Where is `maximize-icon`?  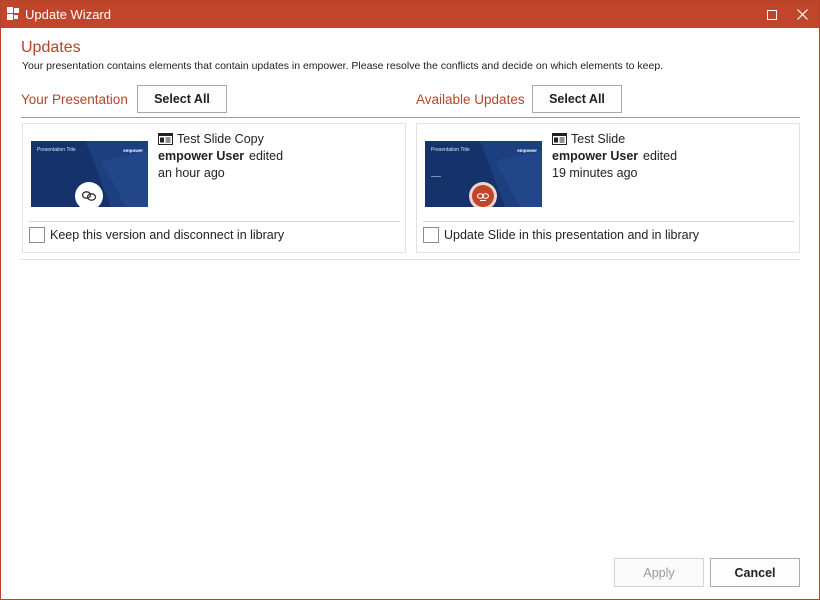 maximize-icon is located at coordinates (772, 14).